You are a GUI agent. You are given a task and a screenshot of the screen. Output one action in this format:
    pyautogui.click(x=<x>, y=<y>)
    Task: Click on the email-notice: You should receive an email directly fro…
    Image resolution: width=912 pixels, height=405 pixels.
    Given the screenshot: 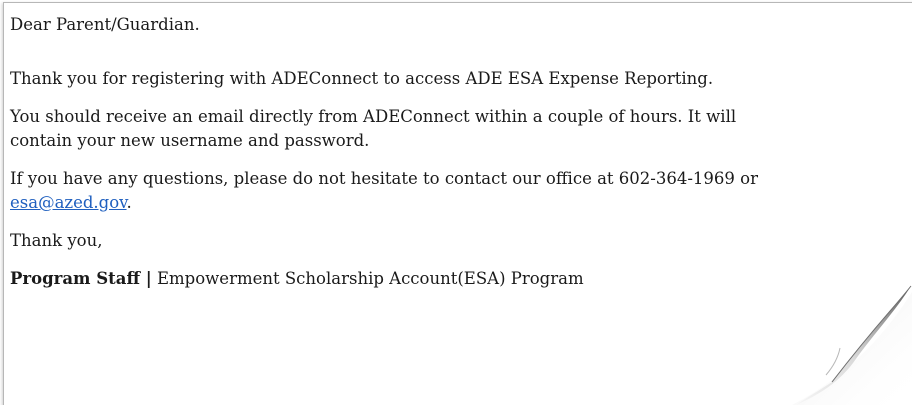 What is the action you would take?
    pyautogui.click(x=461, y=129)
    